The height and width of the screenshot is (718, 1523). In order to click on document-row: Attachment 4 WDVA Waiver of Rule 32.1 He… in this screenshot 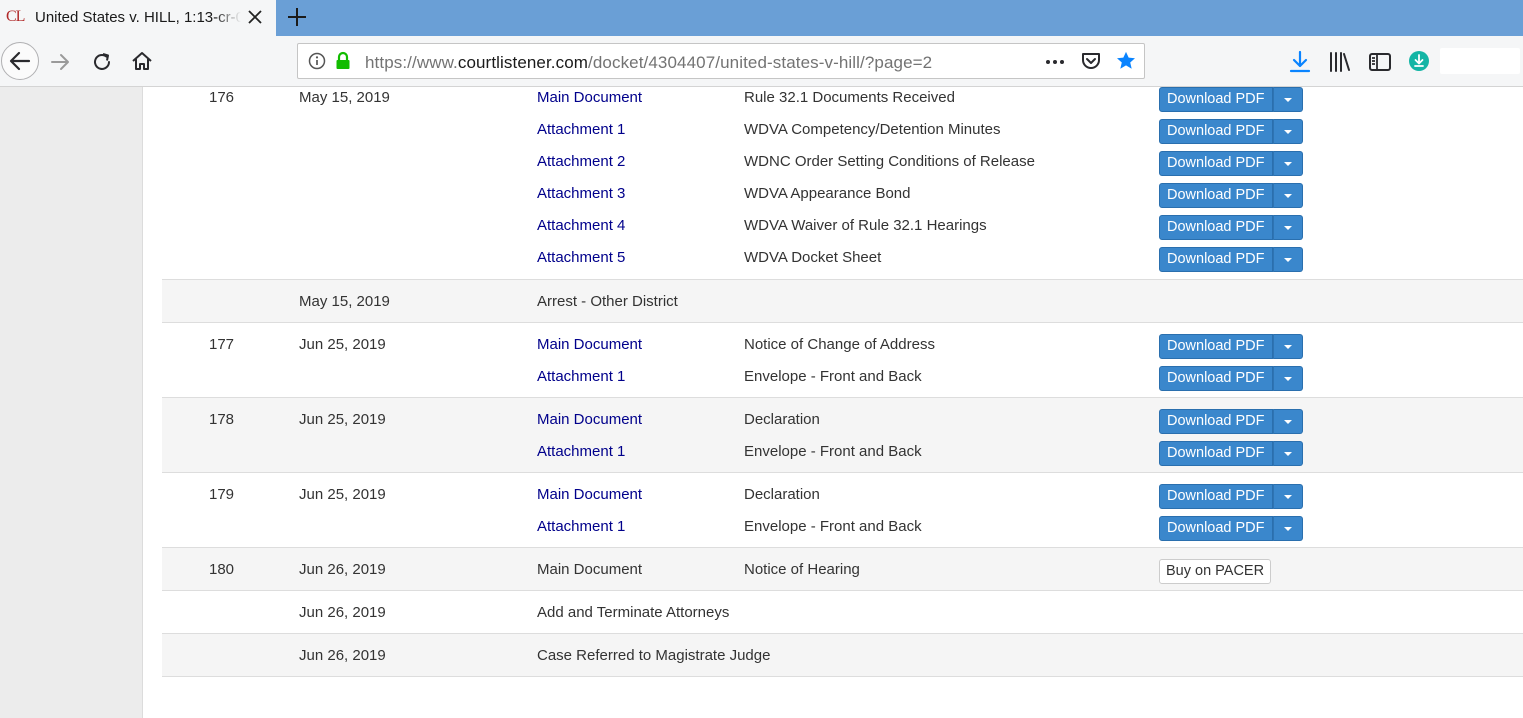, I will do `click(842, 231)`.